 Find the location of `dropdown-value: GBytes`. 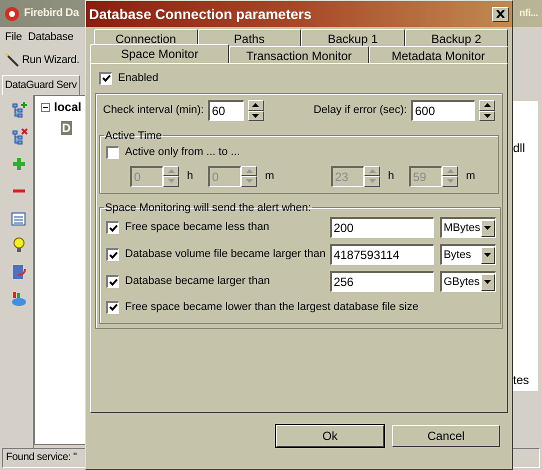

dropdown-value: GBytes is located at coordinates (461, 282).